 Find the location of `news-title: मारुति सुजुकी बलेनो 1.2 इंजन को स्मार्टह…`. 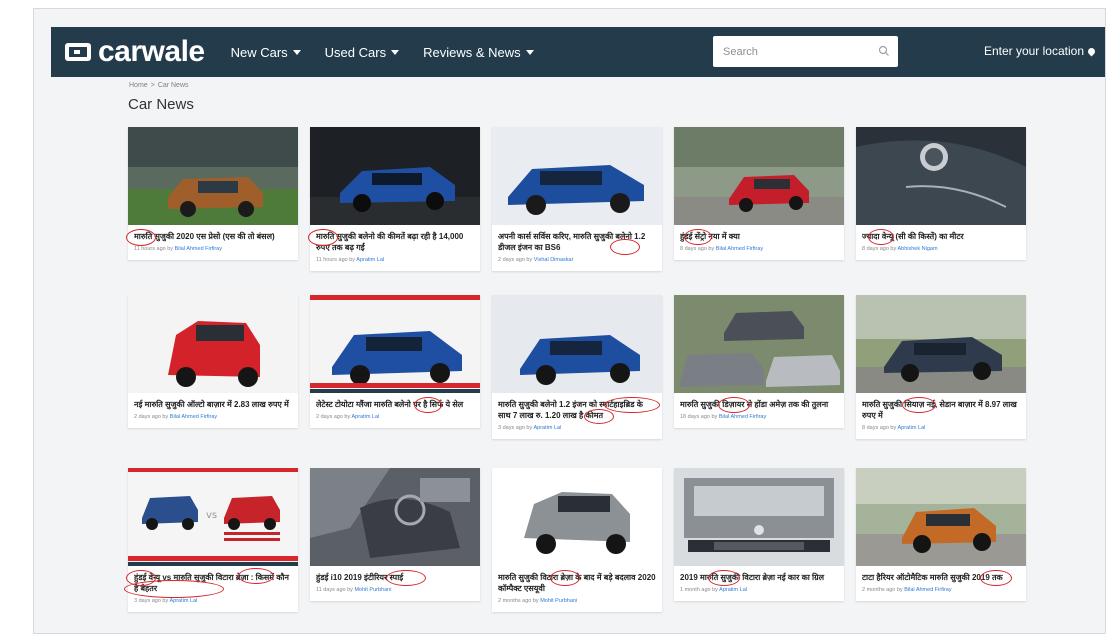

news-title: मारुति सुजुकी बलेनो 1.2 इंजन को स्मार्टह… is located at coordinates (577, 410).